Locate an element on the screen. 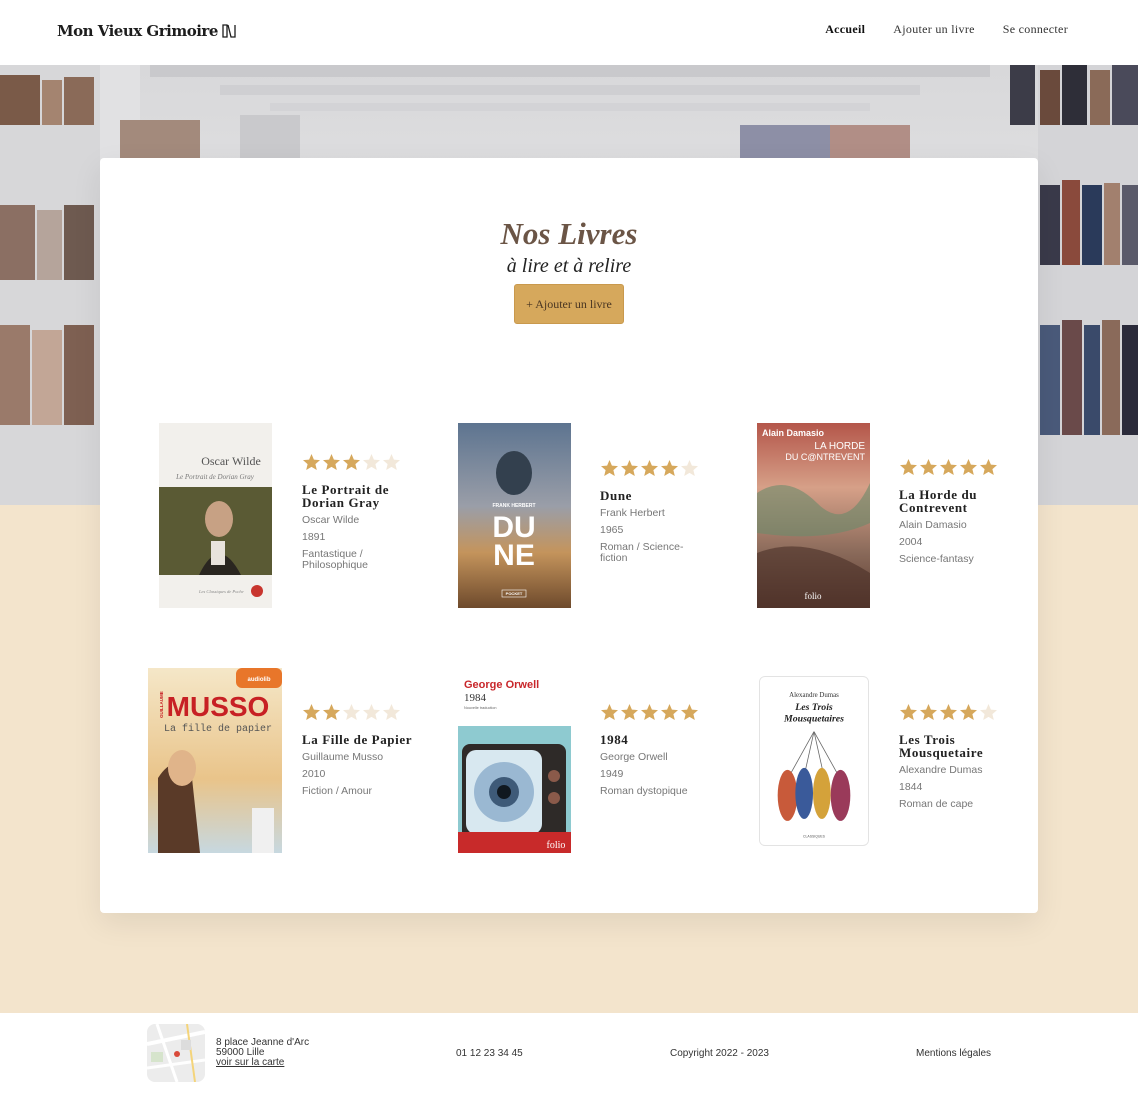 This screenshot has height=1093, width=1138. svg-text: NE is located at coordinates (514, 555).